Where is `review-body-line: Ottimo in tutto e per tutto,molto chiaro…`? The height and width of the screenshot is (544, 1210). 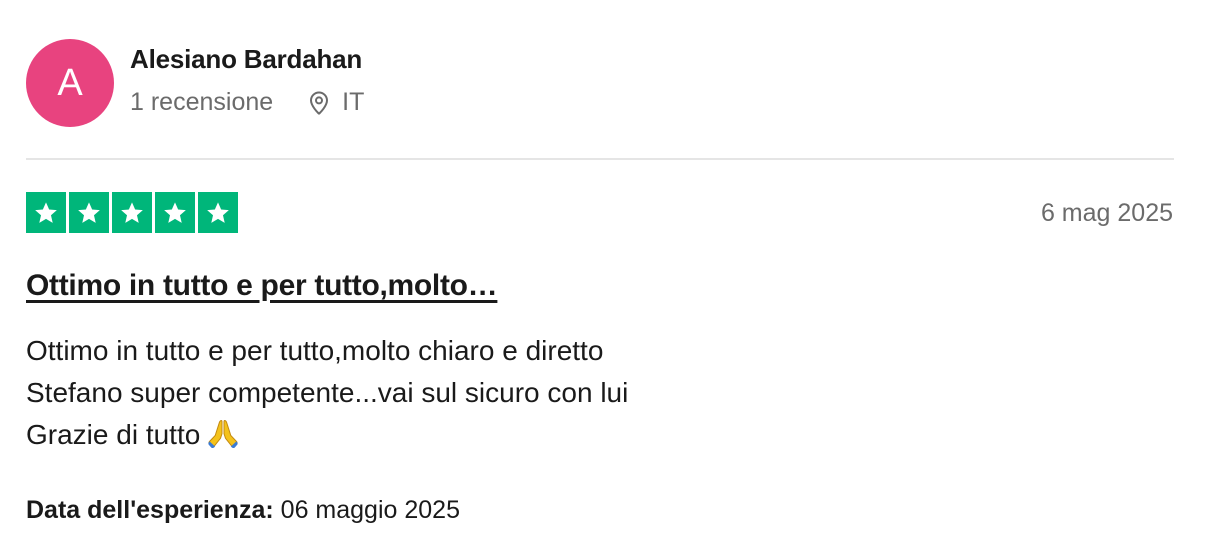 review-body-line: Ottimo in tutto e per tutto,molto chiaro… is located at coordinates (315, 350).